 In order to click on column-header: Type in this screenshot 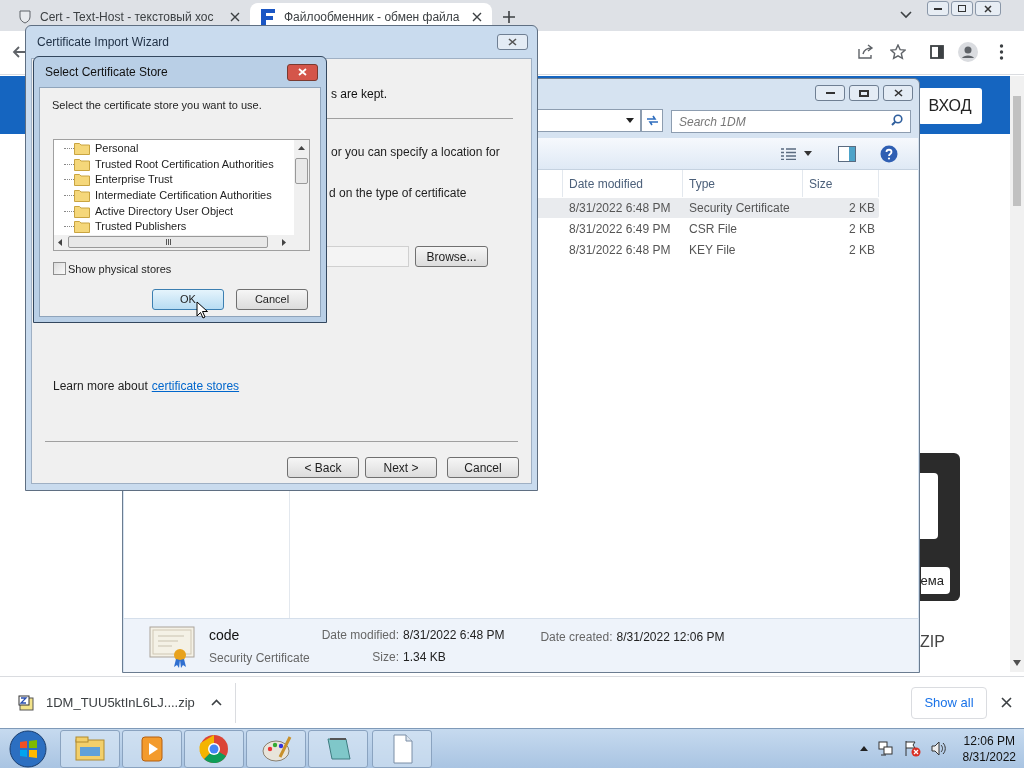, I will do `click(743, 183)`.